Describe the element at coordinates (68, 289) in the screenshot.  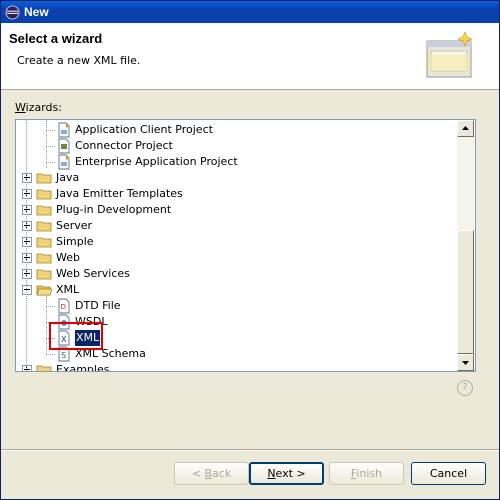
I see `tree-item-label: XML` at that location.